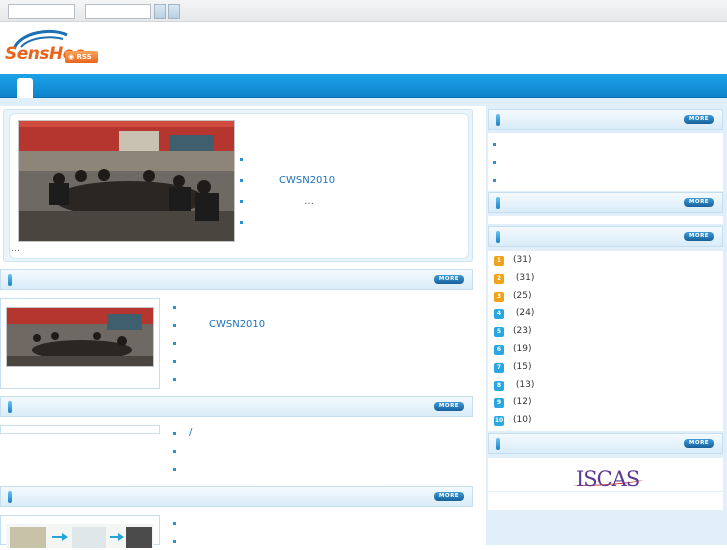 This screenshot has width=727, height=550. What do you see at coordinates (118, 11) in the screenshot?
I see `password-input` at bounding box center [118, 11].